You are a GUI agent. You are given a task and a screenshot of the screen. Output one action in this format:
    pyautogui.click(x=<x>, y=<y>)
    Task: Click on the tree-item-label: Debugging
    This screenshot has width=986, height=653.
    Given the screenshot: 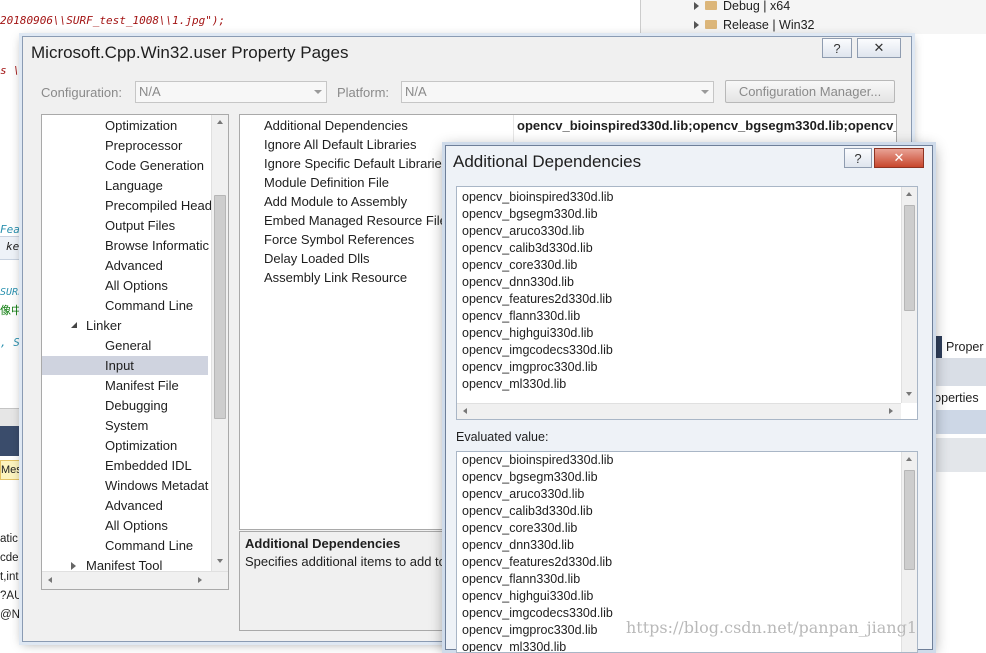 What is the action you would take?
    pyautogui.click(x=136, y=405)
    